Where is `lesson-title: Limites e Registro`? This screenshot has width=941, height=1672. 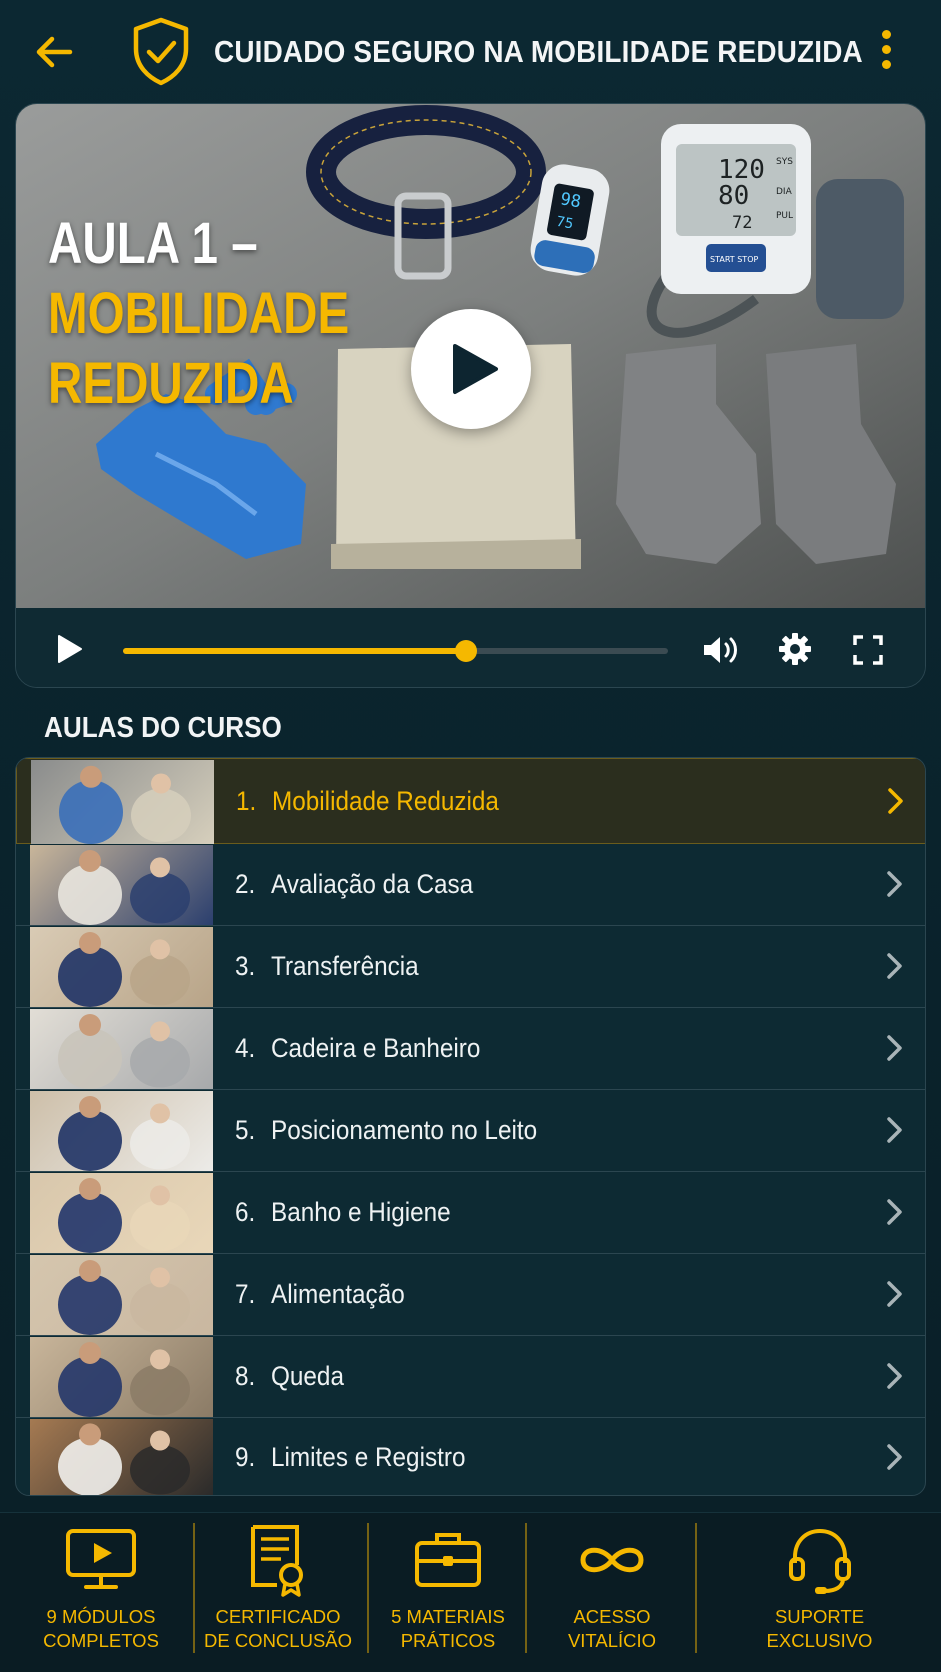 lesson-title: Limites e Registro is located at coordinates (368, 1456).